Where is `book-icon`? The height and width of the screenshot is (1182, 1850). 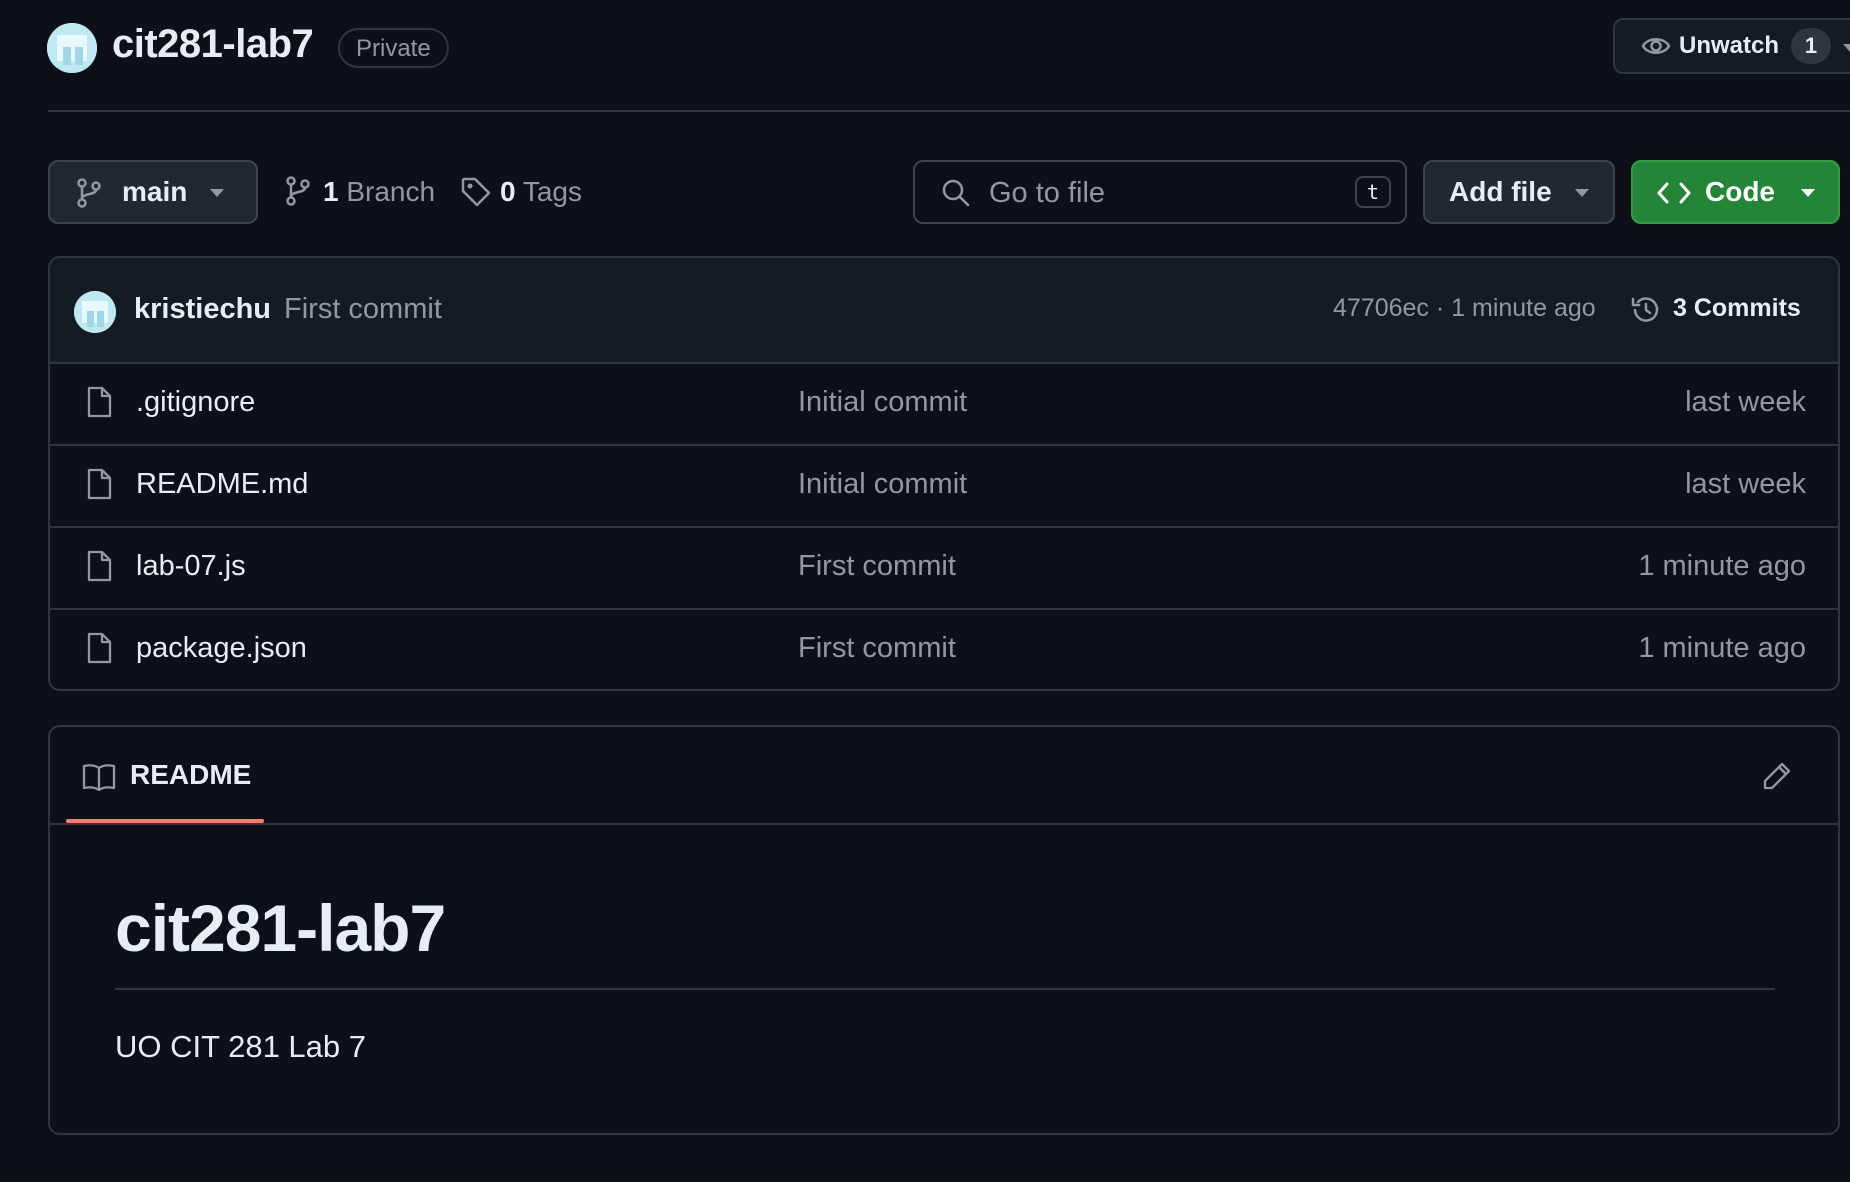
book-icon is located at coordinates (99, 777).